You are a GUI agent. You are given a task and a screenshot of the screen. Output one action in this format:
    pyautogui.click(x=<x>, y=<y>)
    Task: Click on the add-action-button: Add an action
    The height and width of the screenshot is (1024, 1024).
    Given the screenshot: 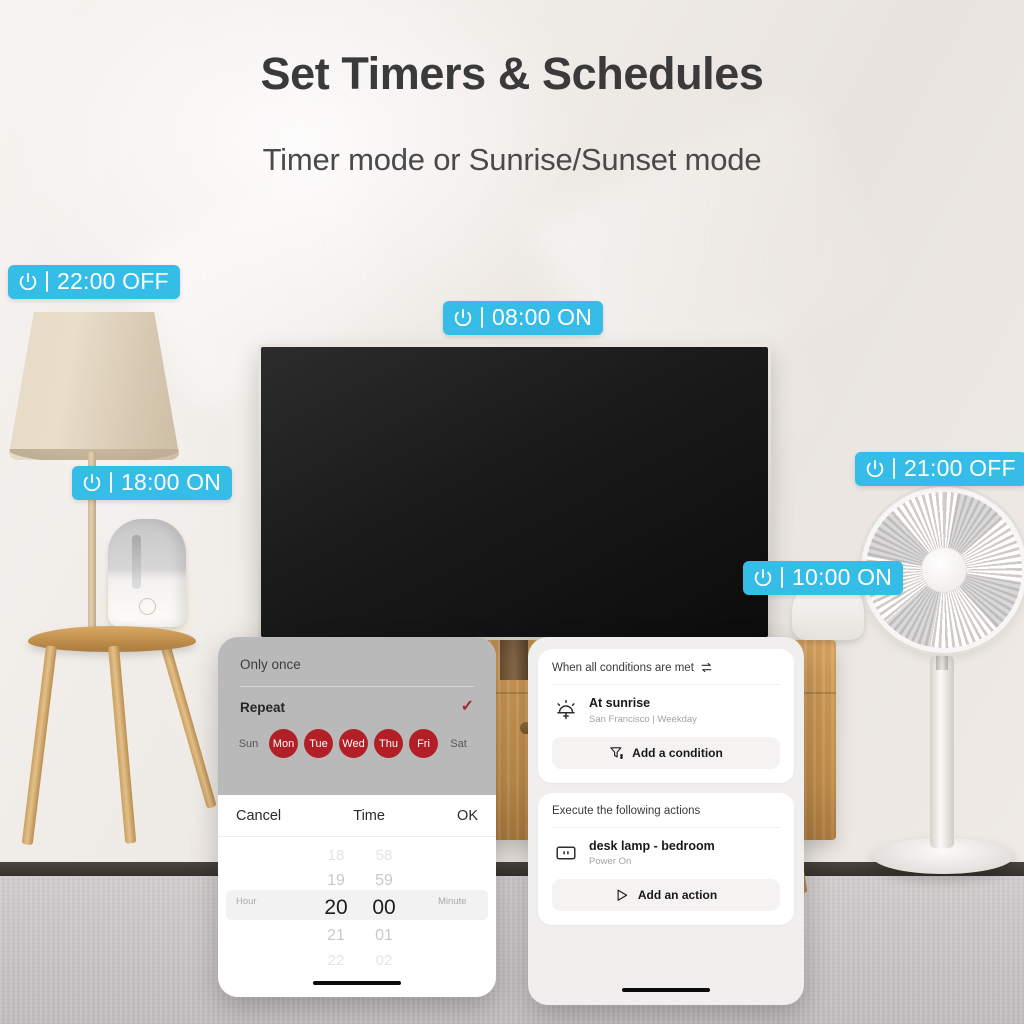 What is the action you would take?
    pyautogui.click(x=666, y=895)
    